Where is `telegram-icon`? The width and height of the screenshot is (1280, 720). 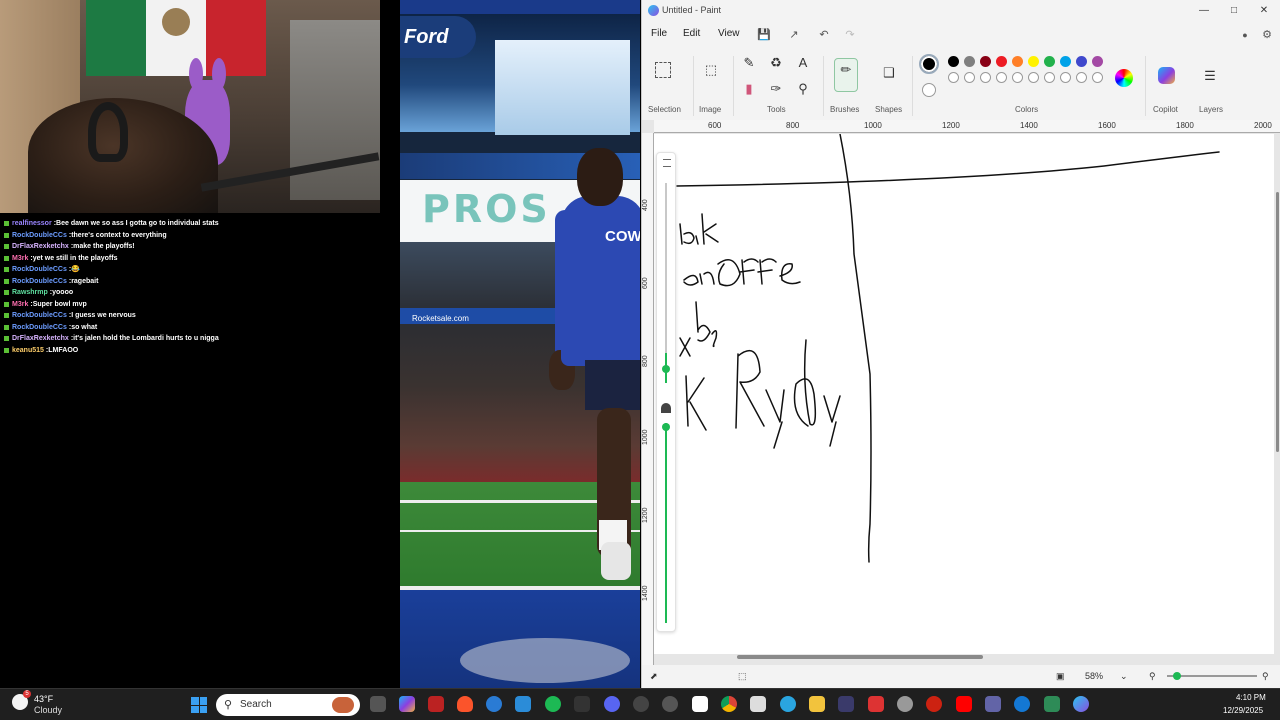
telegram-icon is located at coordinates (788, 704).